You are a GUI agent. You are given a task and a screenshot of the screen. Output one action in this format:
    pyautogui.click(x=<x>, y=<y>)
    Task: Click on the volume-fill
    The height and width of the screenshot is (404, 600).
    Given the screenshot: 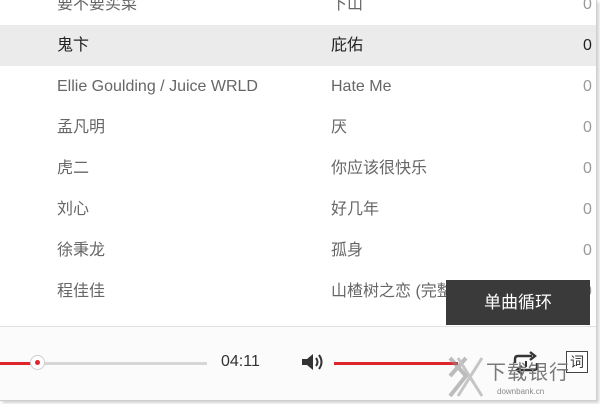 What is the action you would take?
    pyautogui.click(x=396, y=363)
    